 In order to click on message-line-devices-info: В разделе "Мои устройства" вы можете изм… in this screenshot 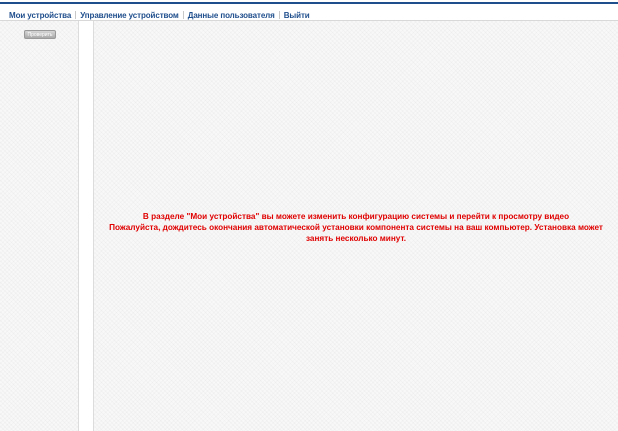, I will do `click(356, 216)`.